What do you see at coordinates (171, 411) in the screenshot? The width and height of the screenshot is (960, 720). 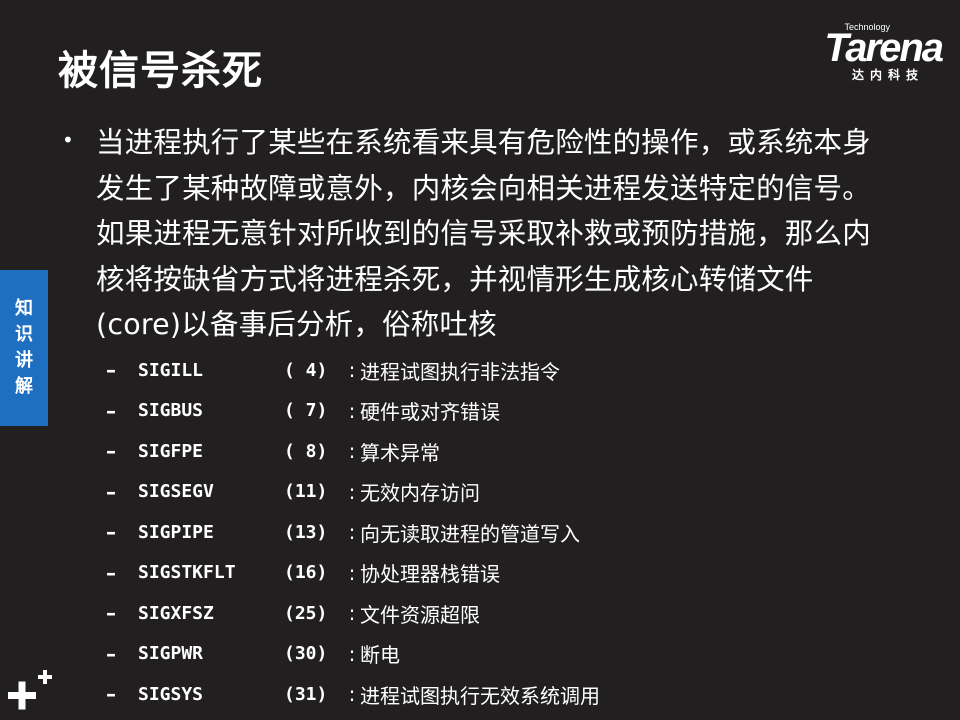 I see `signal-name: SIGBUS` at bounding box center [171, 411].